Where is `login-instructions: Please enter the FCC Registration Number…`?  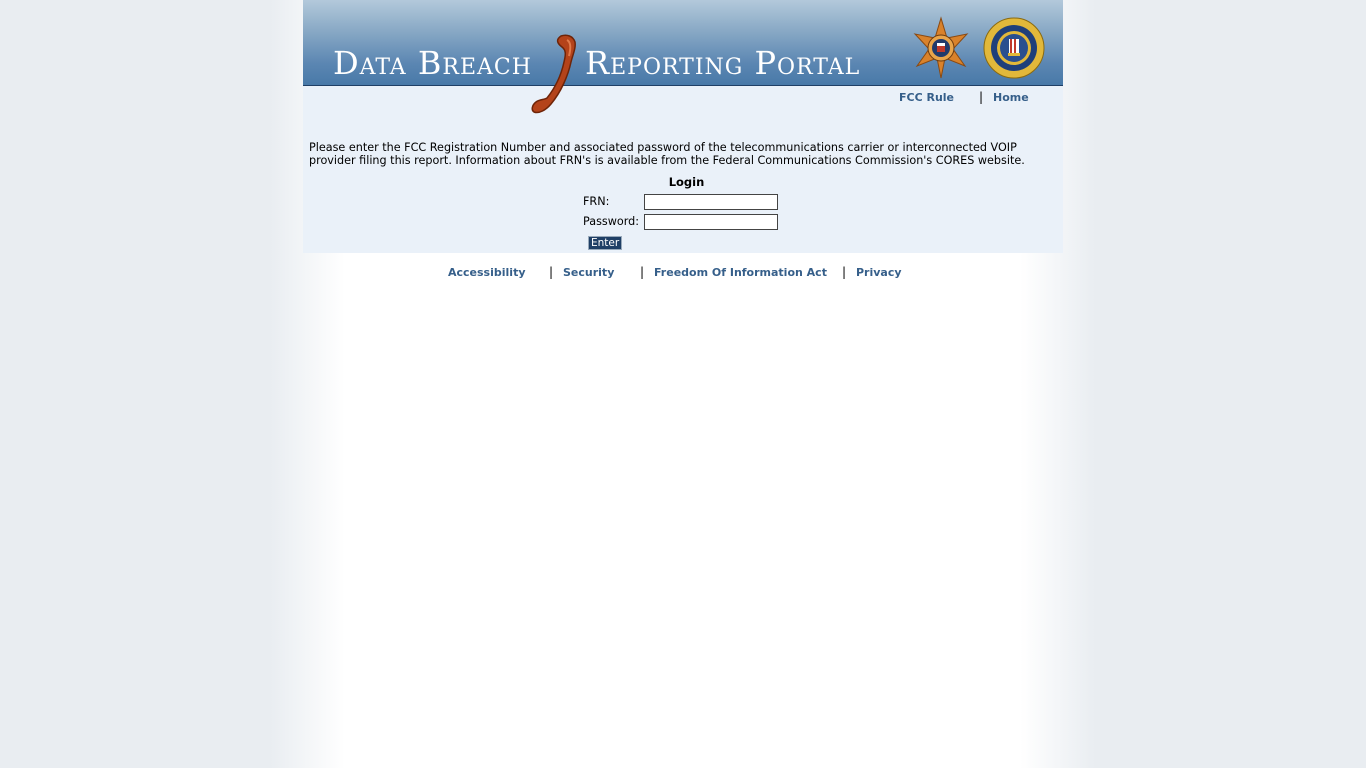 login-instructions: Please enter the FCC Registration Number… is located at coordinates (667, 154).